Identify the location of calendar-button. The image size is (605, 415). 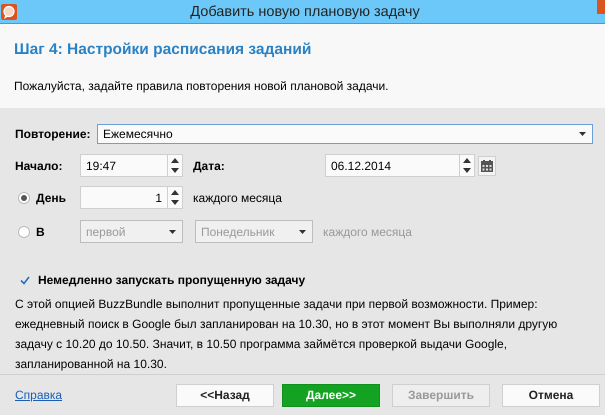
(487, 166).